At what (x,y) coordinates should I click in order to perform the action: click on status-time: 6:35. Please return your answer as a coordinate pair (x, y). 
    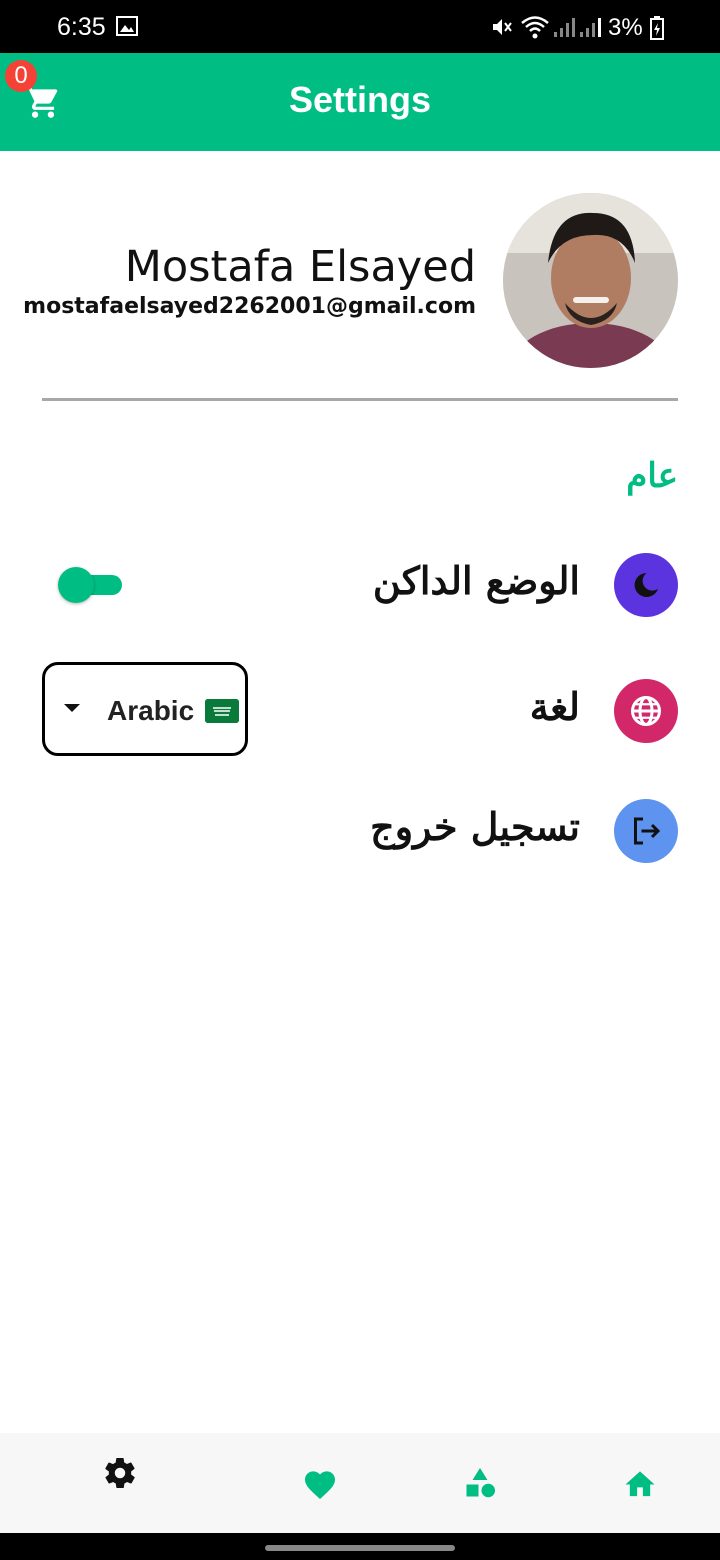
    Looking at the image, I should click on (81, 27).